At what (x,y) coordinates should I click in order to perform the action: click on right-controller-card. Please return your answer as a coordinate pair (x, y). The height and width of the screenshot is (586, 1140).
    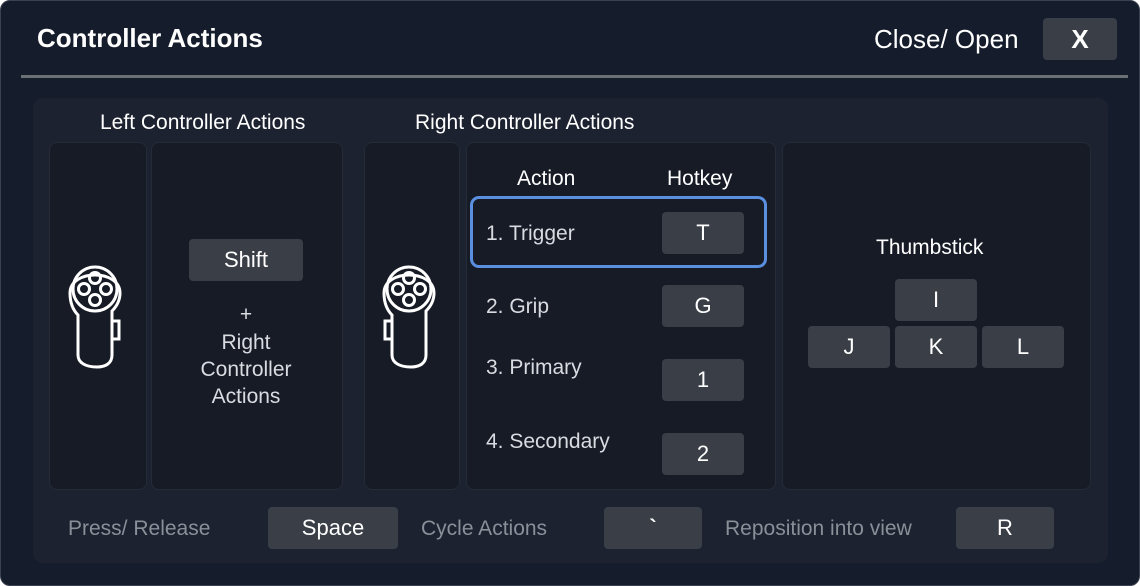
    Looking at the image, I should click on (412, 316).